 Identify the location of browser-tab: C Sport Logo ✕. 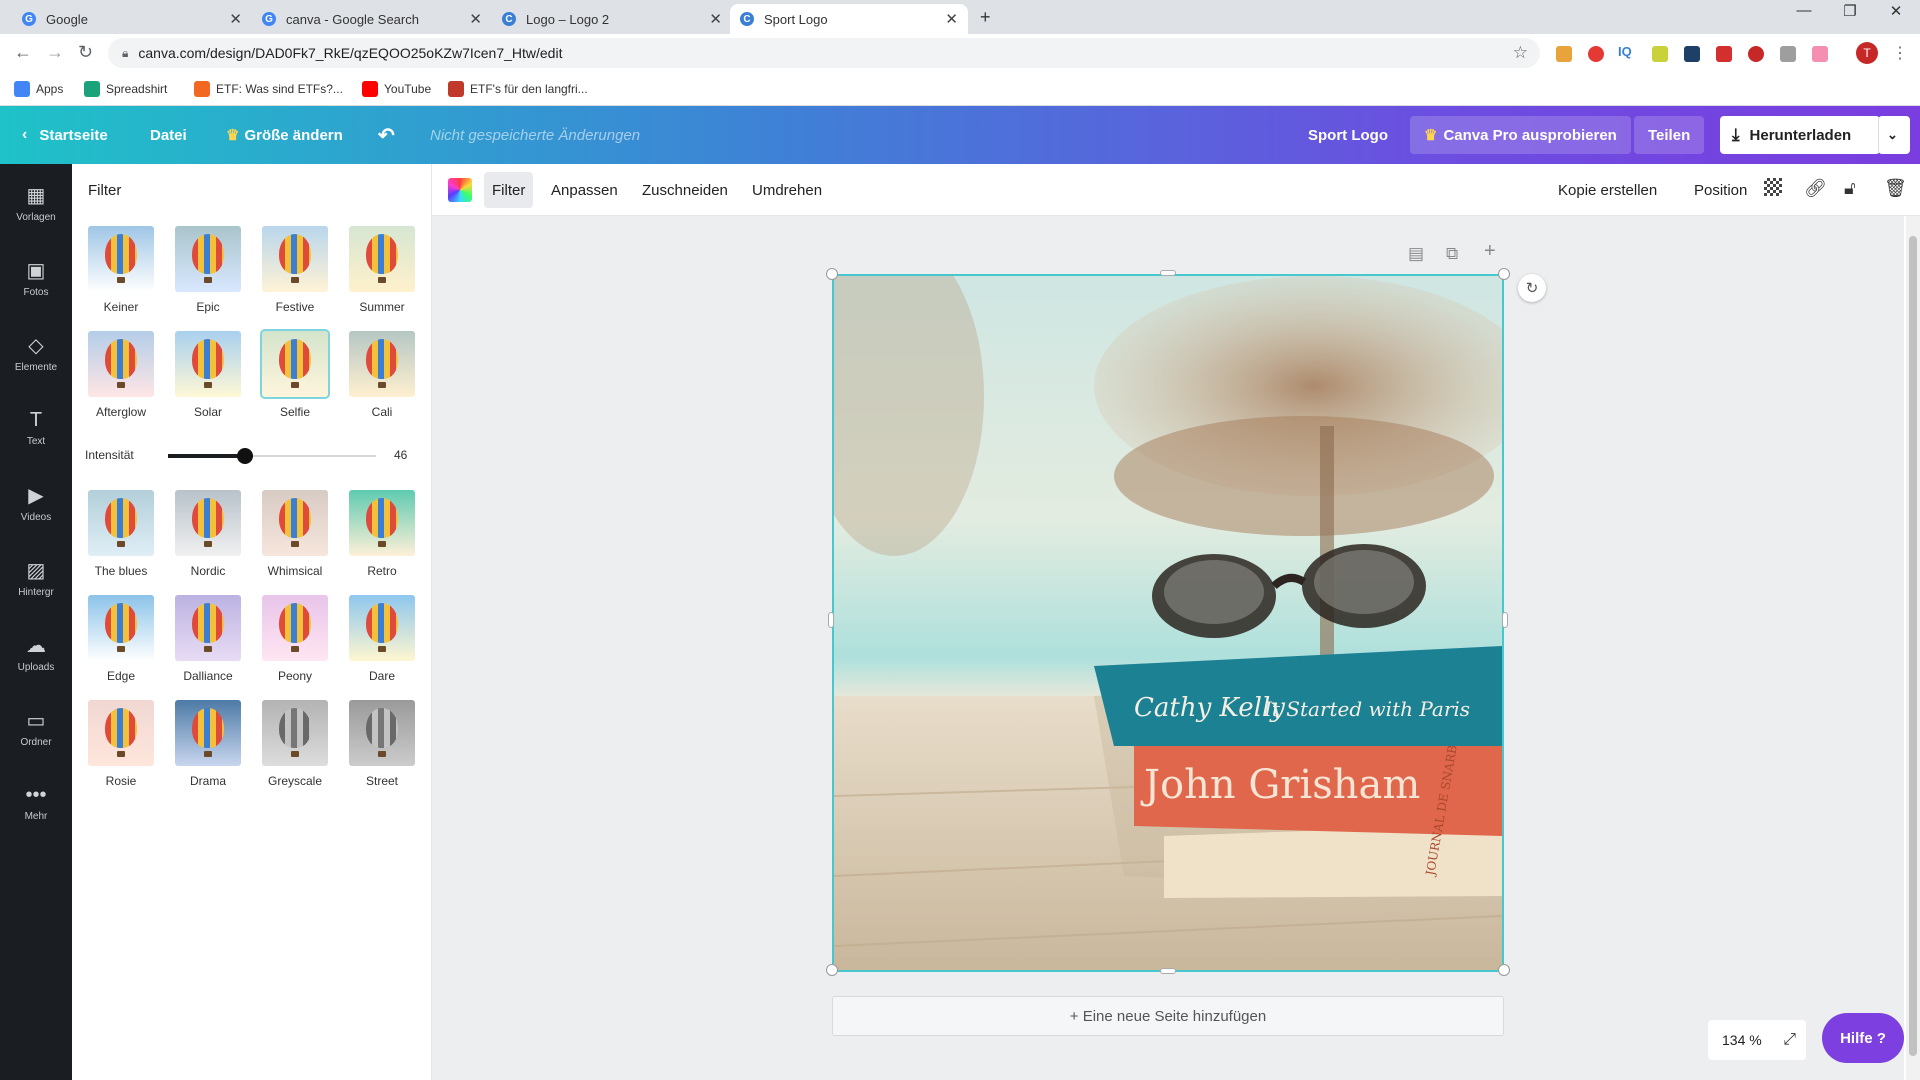
(849, 19).